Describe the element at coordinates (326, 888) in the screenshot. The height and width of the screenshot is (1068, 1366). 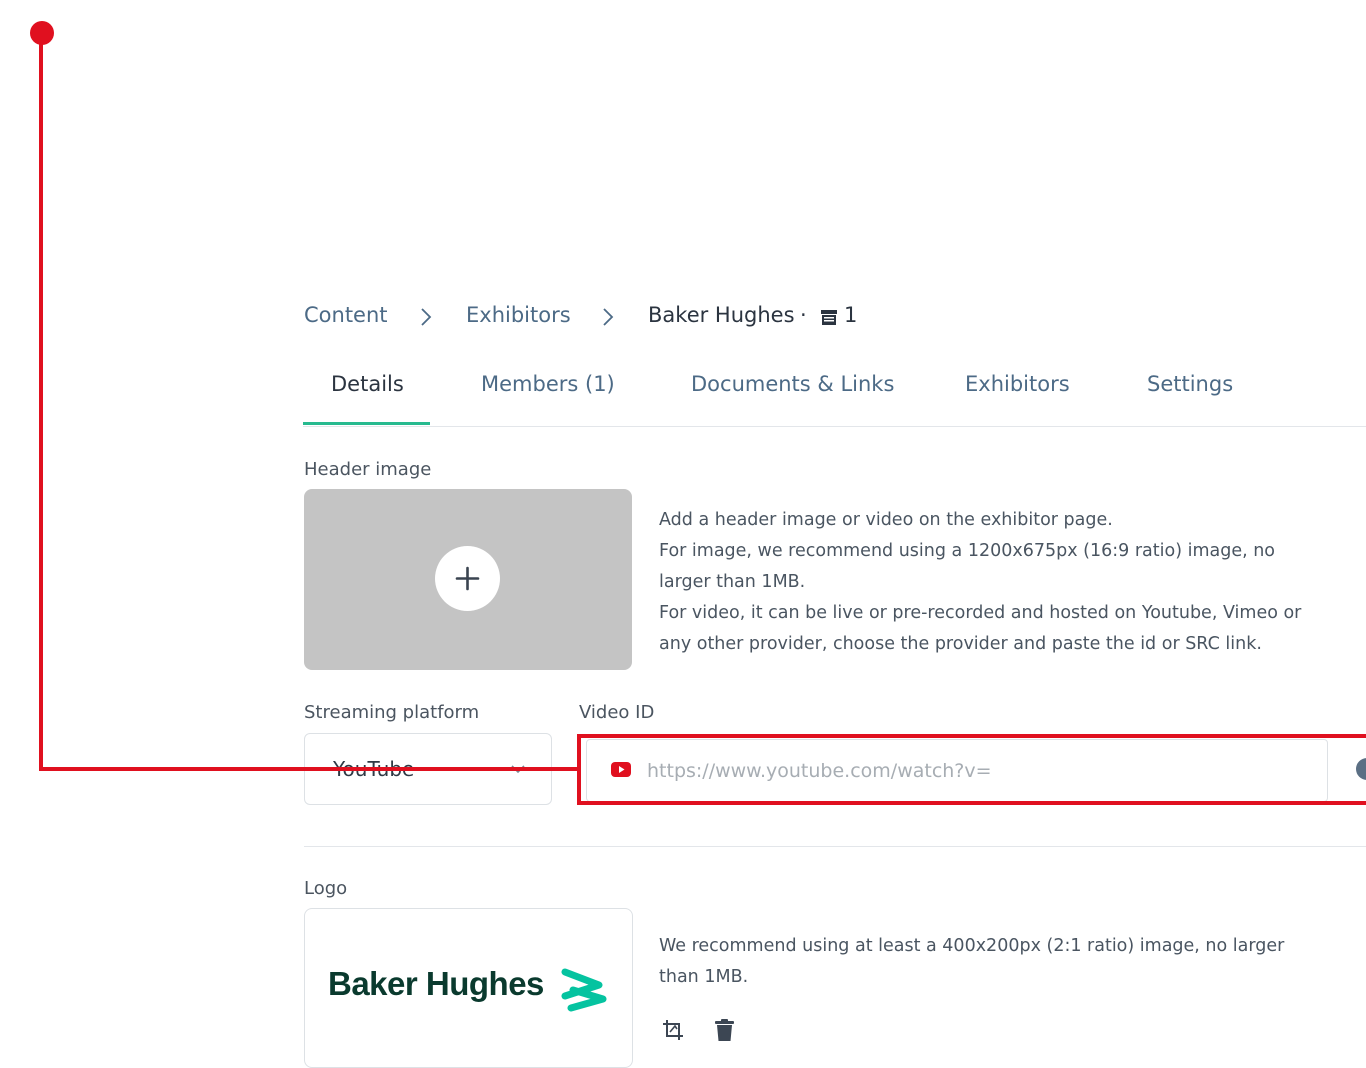
I see `logo-label: Logo` at that location.